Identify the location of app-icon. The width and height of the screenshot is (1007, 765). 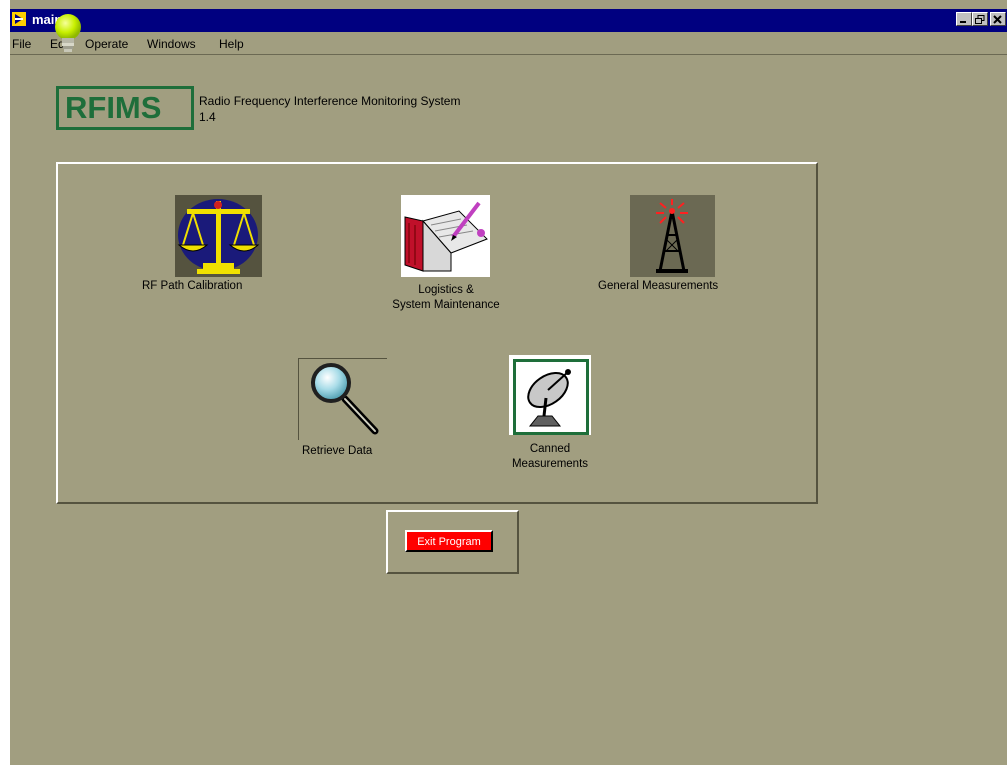
(19, 19).